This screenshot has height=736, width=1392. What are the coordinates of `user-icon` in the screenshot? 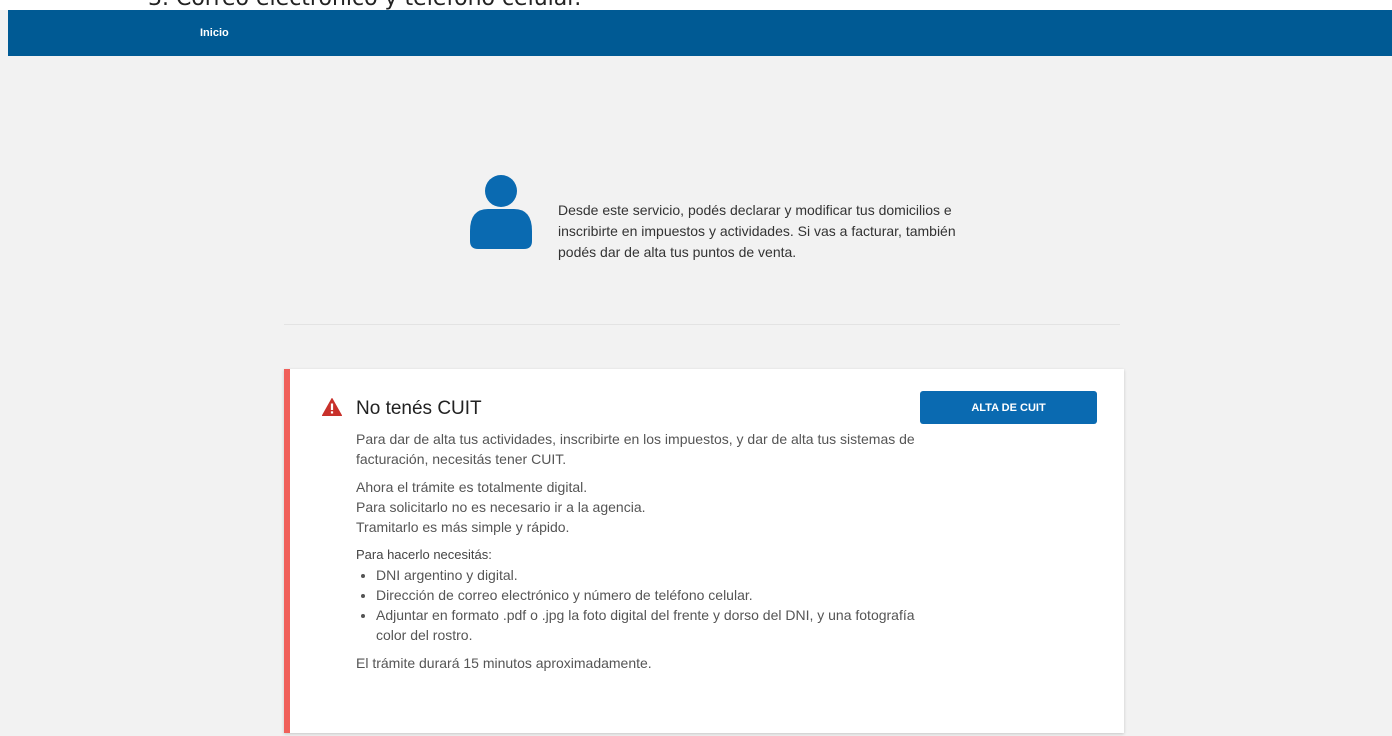 It's located at (501, 212).